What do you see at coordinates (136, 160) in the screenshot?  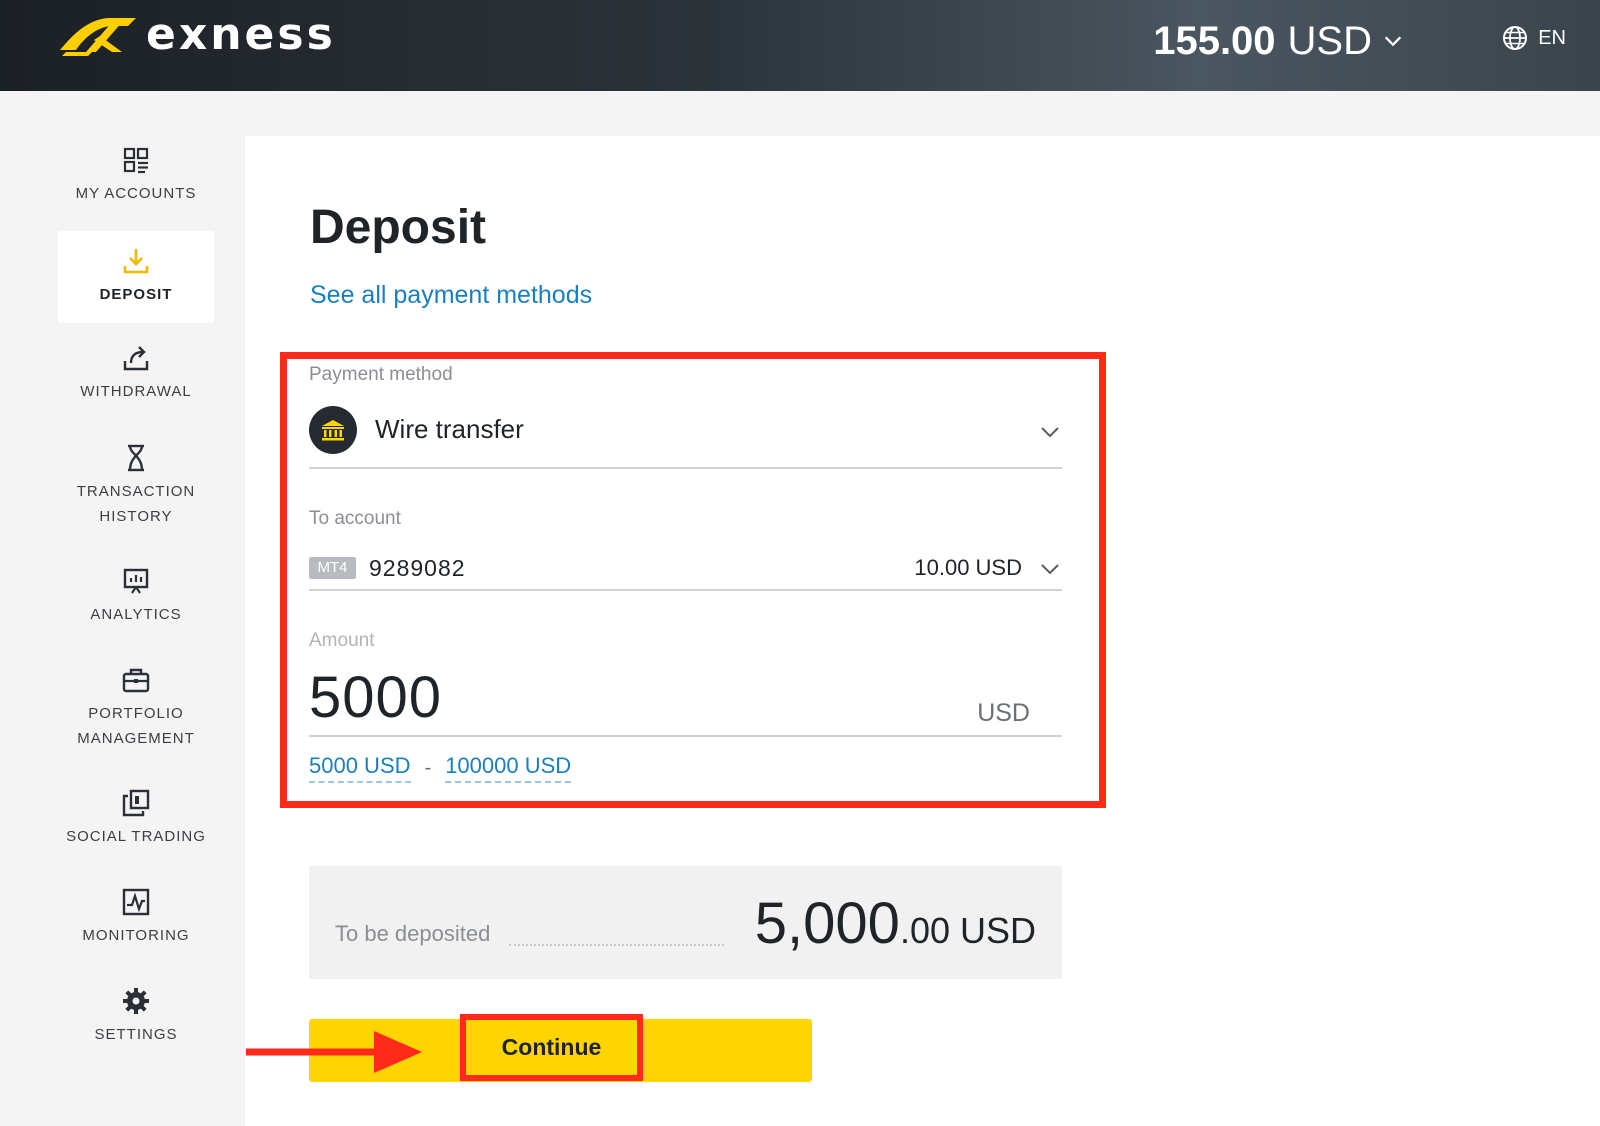 I see `grid-icon` at bounding box center [136, 160].